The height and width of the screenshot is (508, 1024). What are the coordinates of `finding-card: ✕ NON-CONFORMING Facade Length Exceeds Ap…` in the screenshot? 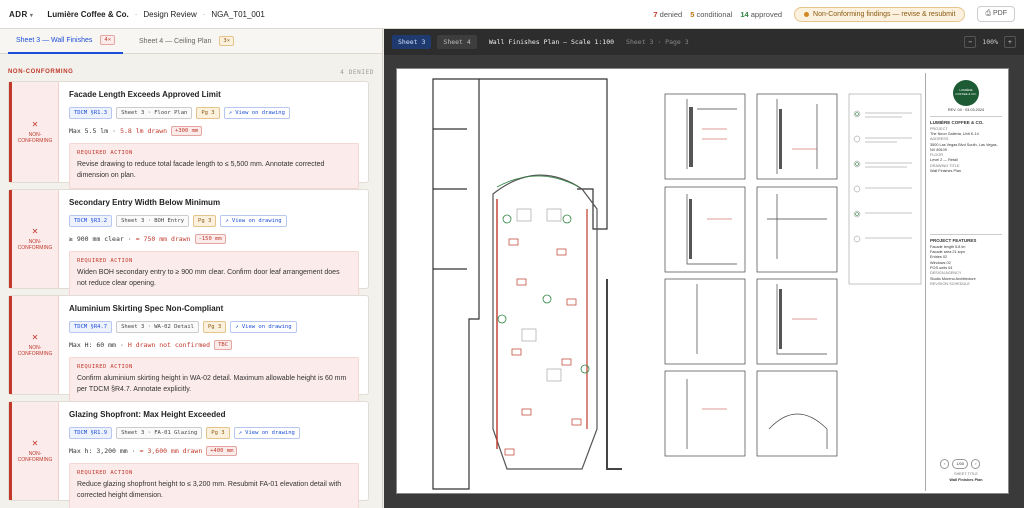 It's located at (188, 135).